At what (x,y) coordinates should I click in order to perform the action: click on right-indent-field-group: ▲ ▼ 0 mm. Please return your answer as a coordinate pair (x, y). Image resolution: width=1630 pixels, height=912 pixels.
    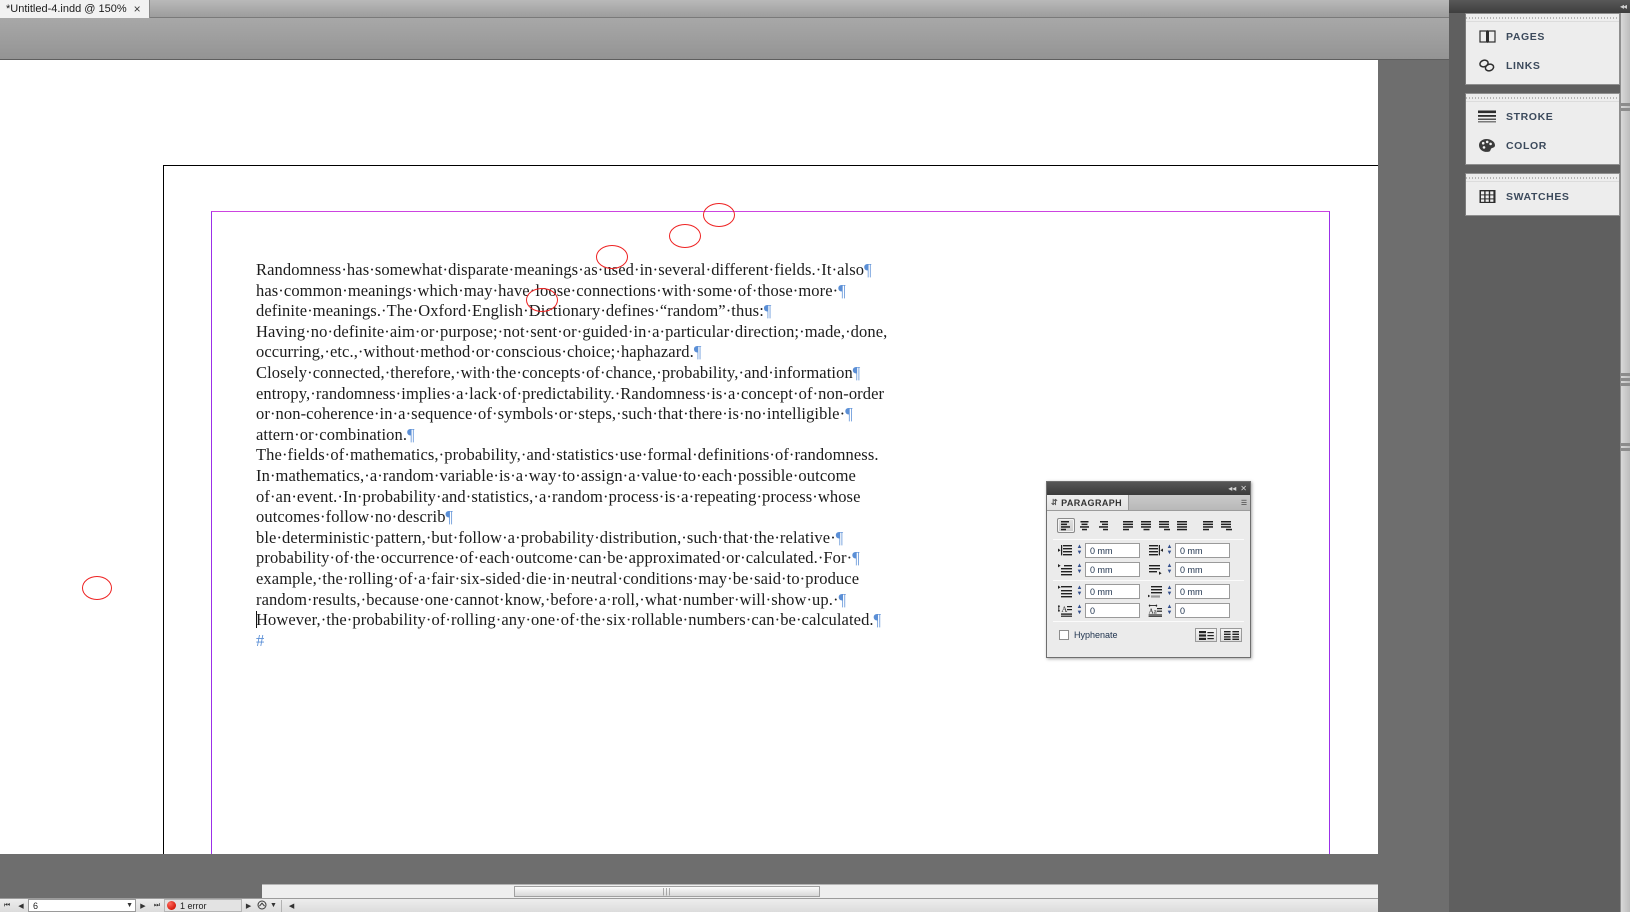
    Looking at the image, I should click on (1188, 550).